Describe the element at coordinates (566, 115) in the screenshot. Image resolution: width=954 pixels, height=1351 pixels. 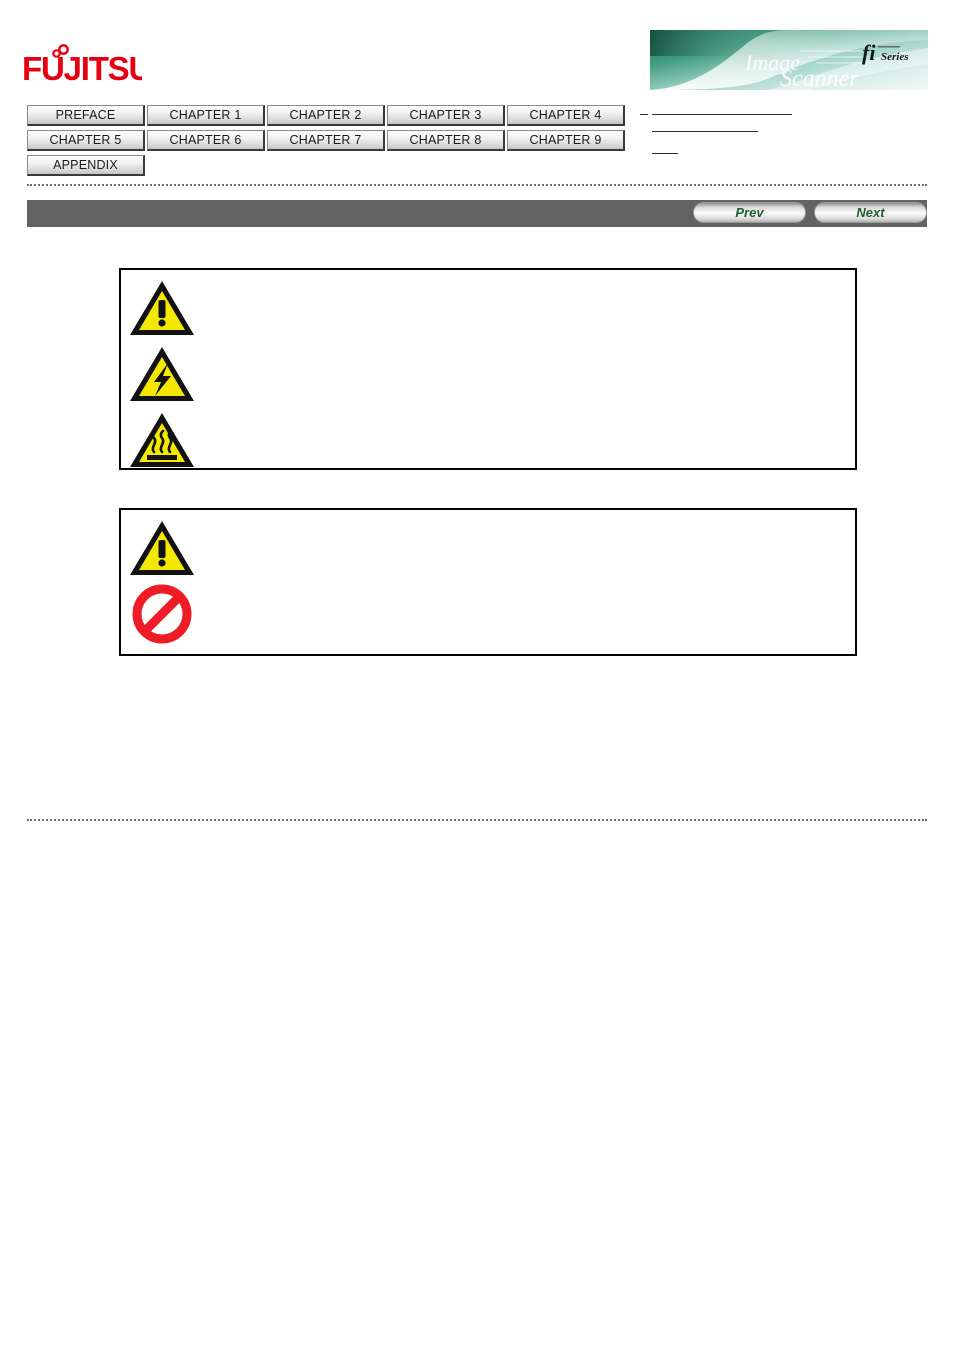
I see `tab-chapter-4: CHAPTER 4` at that location.